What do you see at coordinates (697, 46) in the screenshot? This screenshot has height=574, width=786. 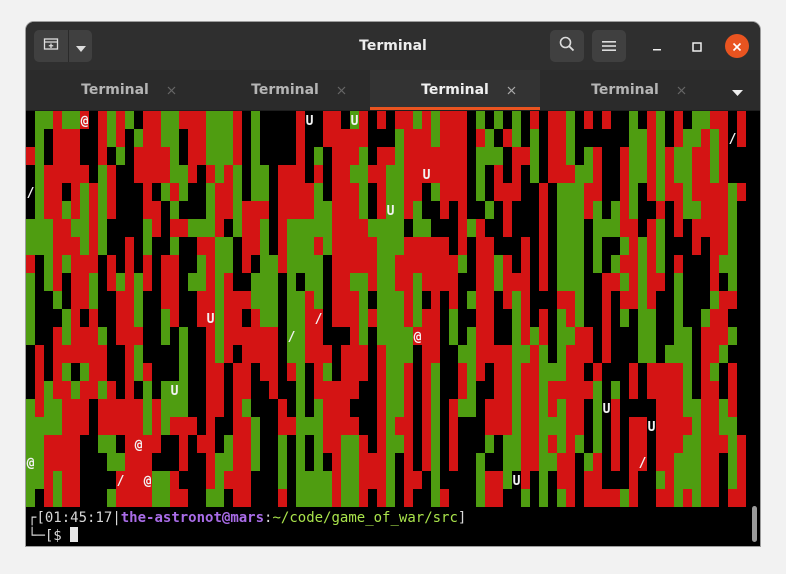 I see `maximize-button` at bounding box center [697, 46].